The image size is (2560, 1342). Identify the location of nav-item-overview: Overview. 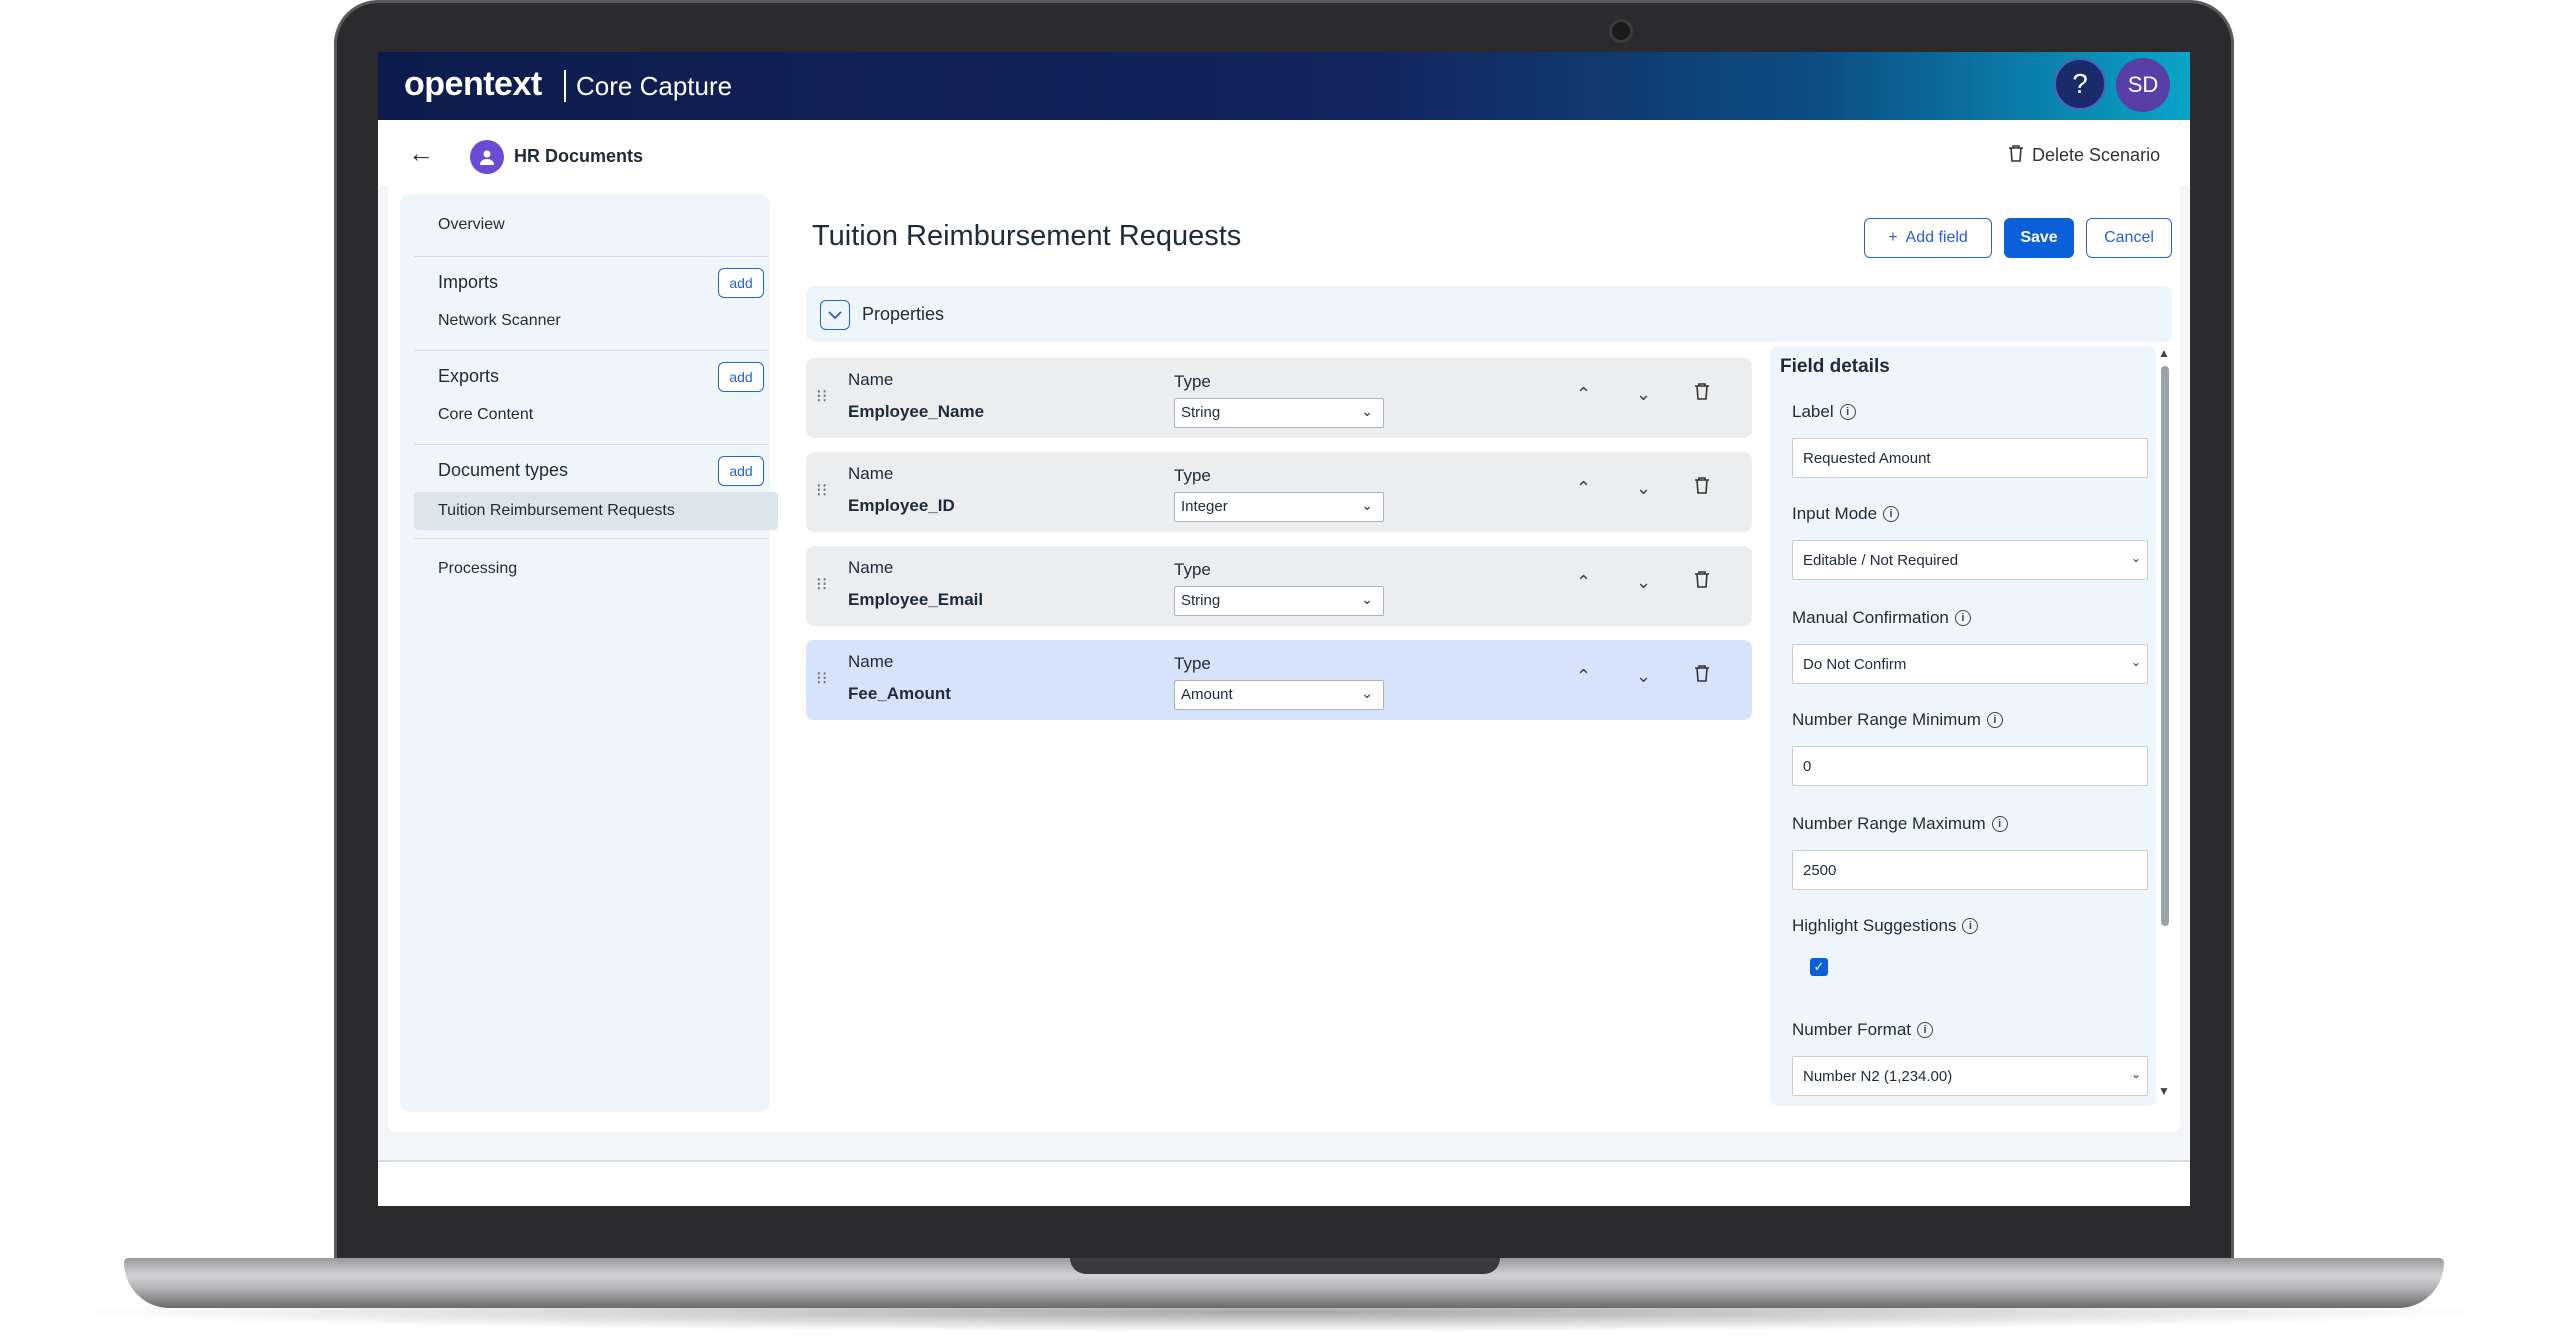
(471, 225).